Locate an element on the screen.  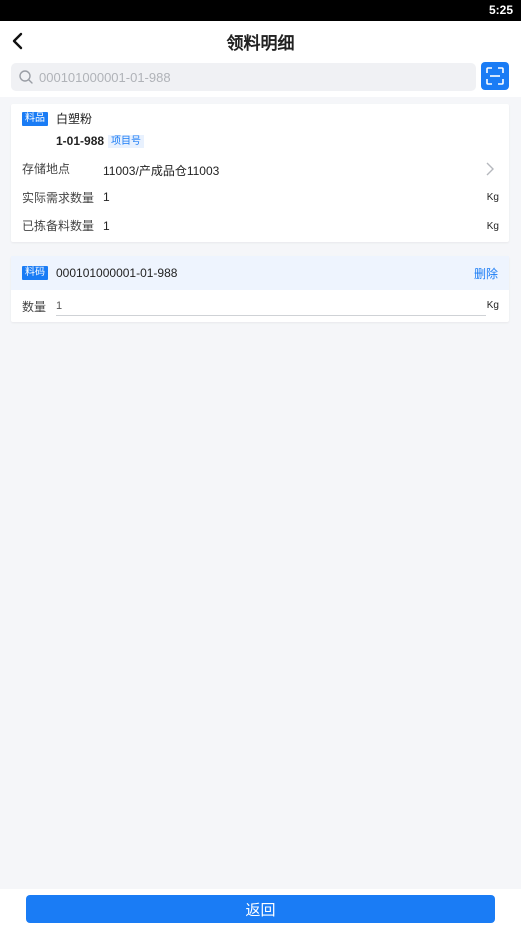
search-icon is located at coordinates (26, 77).